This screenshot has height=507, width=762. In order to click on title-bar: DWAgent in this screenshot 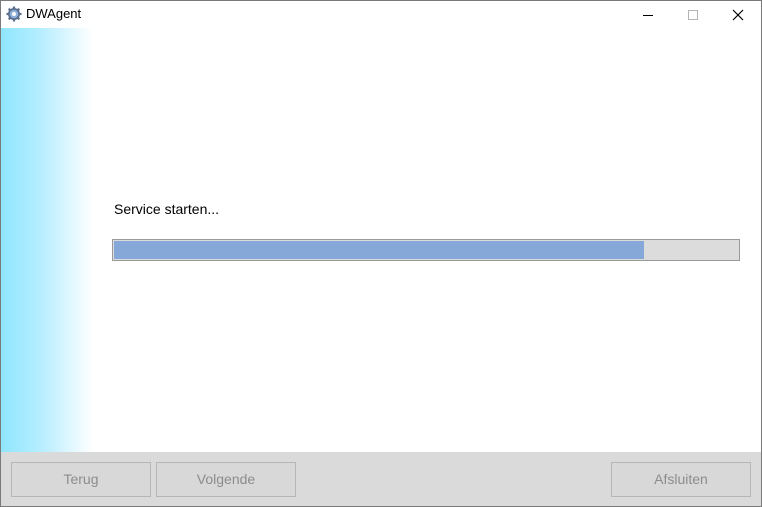, I will do `click(381, 14)`.